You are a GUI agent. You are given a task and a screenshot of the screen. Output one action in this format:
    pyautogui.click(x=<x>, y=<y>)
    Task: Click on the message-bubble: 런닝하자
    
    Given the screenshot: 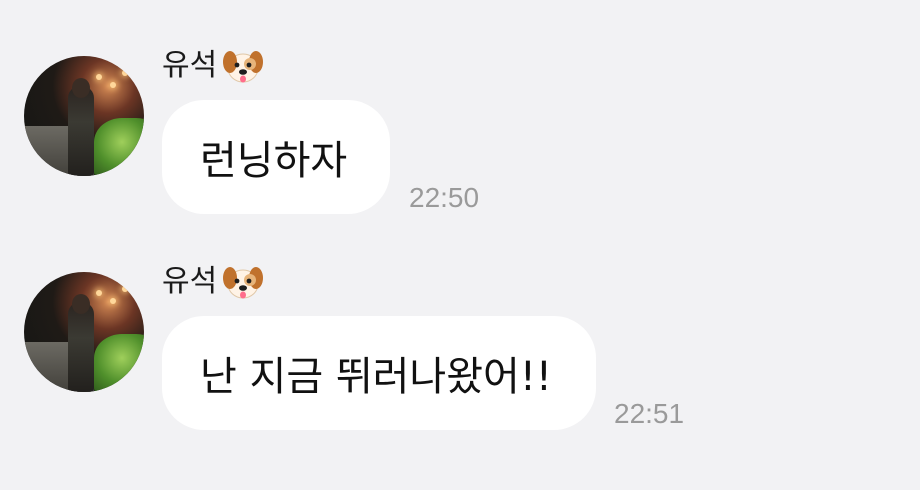 What is the action you would take?
    pyautogui.click(x=276, y=157)
    